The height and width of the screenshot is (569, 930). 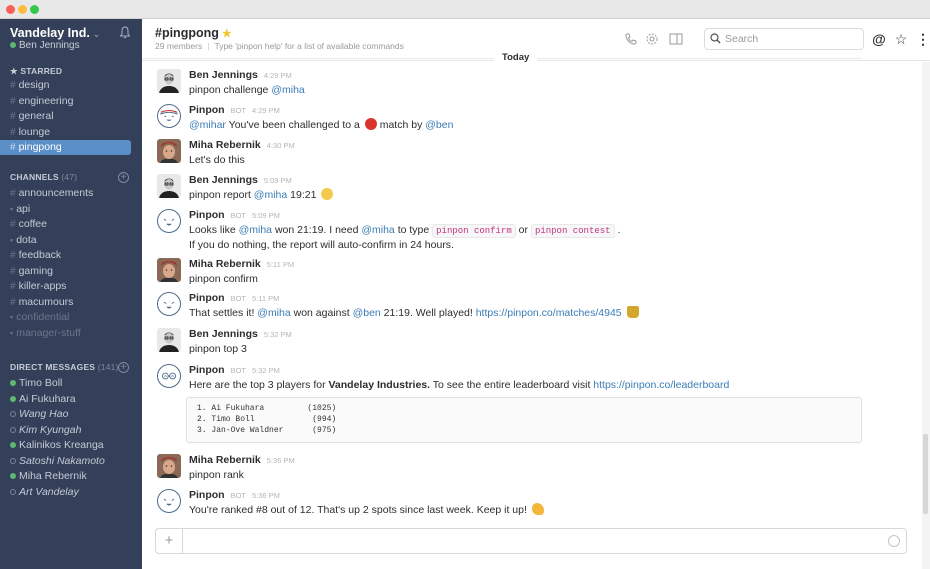 What do you see at coordinates (65, 430) in the screenshot?
I see `dm-item-kim-kyungah: Kim Kyungah` at bounding box center [65, 430].